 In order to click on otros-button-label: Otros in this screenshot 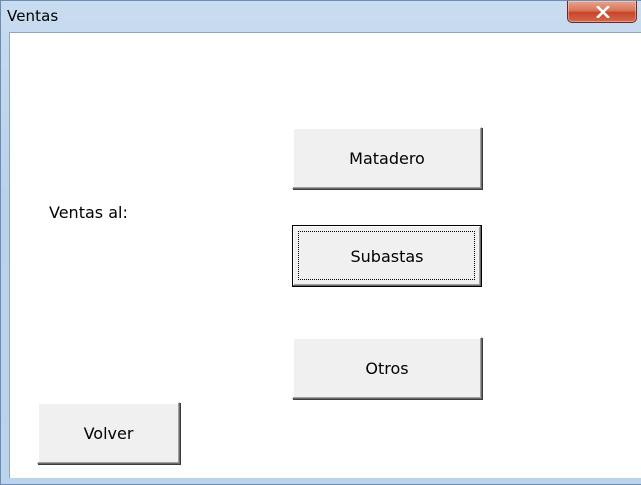, I will do `click(387, 368)`.